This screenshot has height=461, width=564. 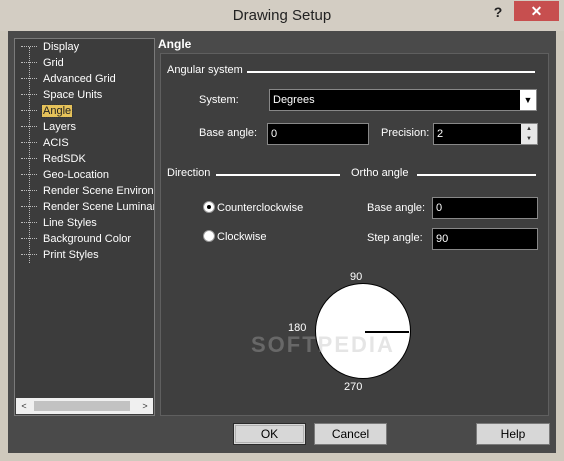 I want to click on clockwise-radio: Clockwise, so click(x=235, y=236).